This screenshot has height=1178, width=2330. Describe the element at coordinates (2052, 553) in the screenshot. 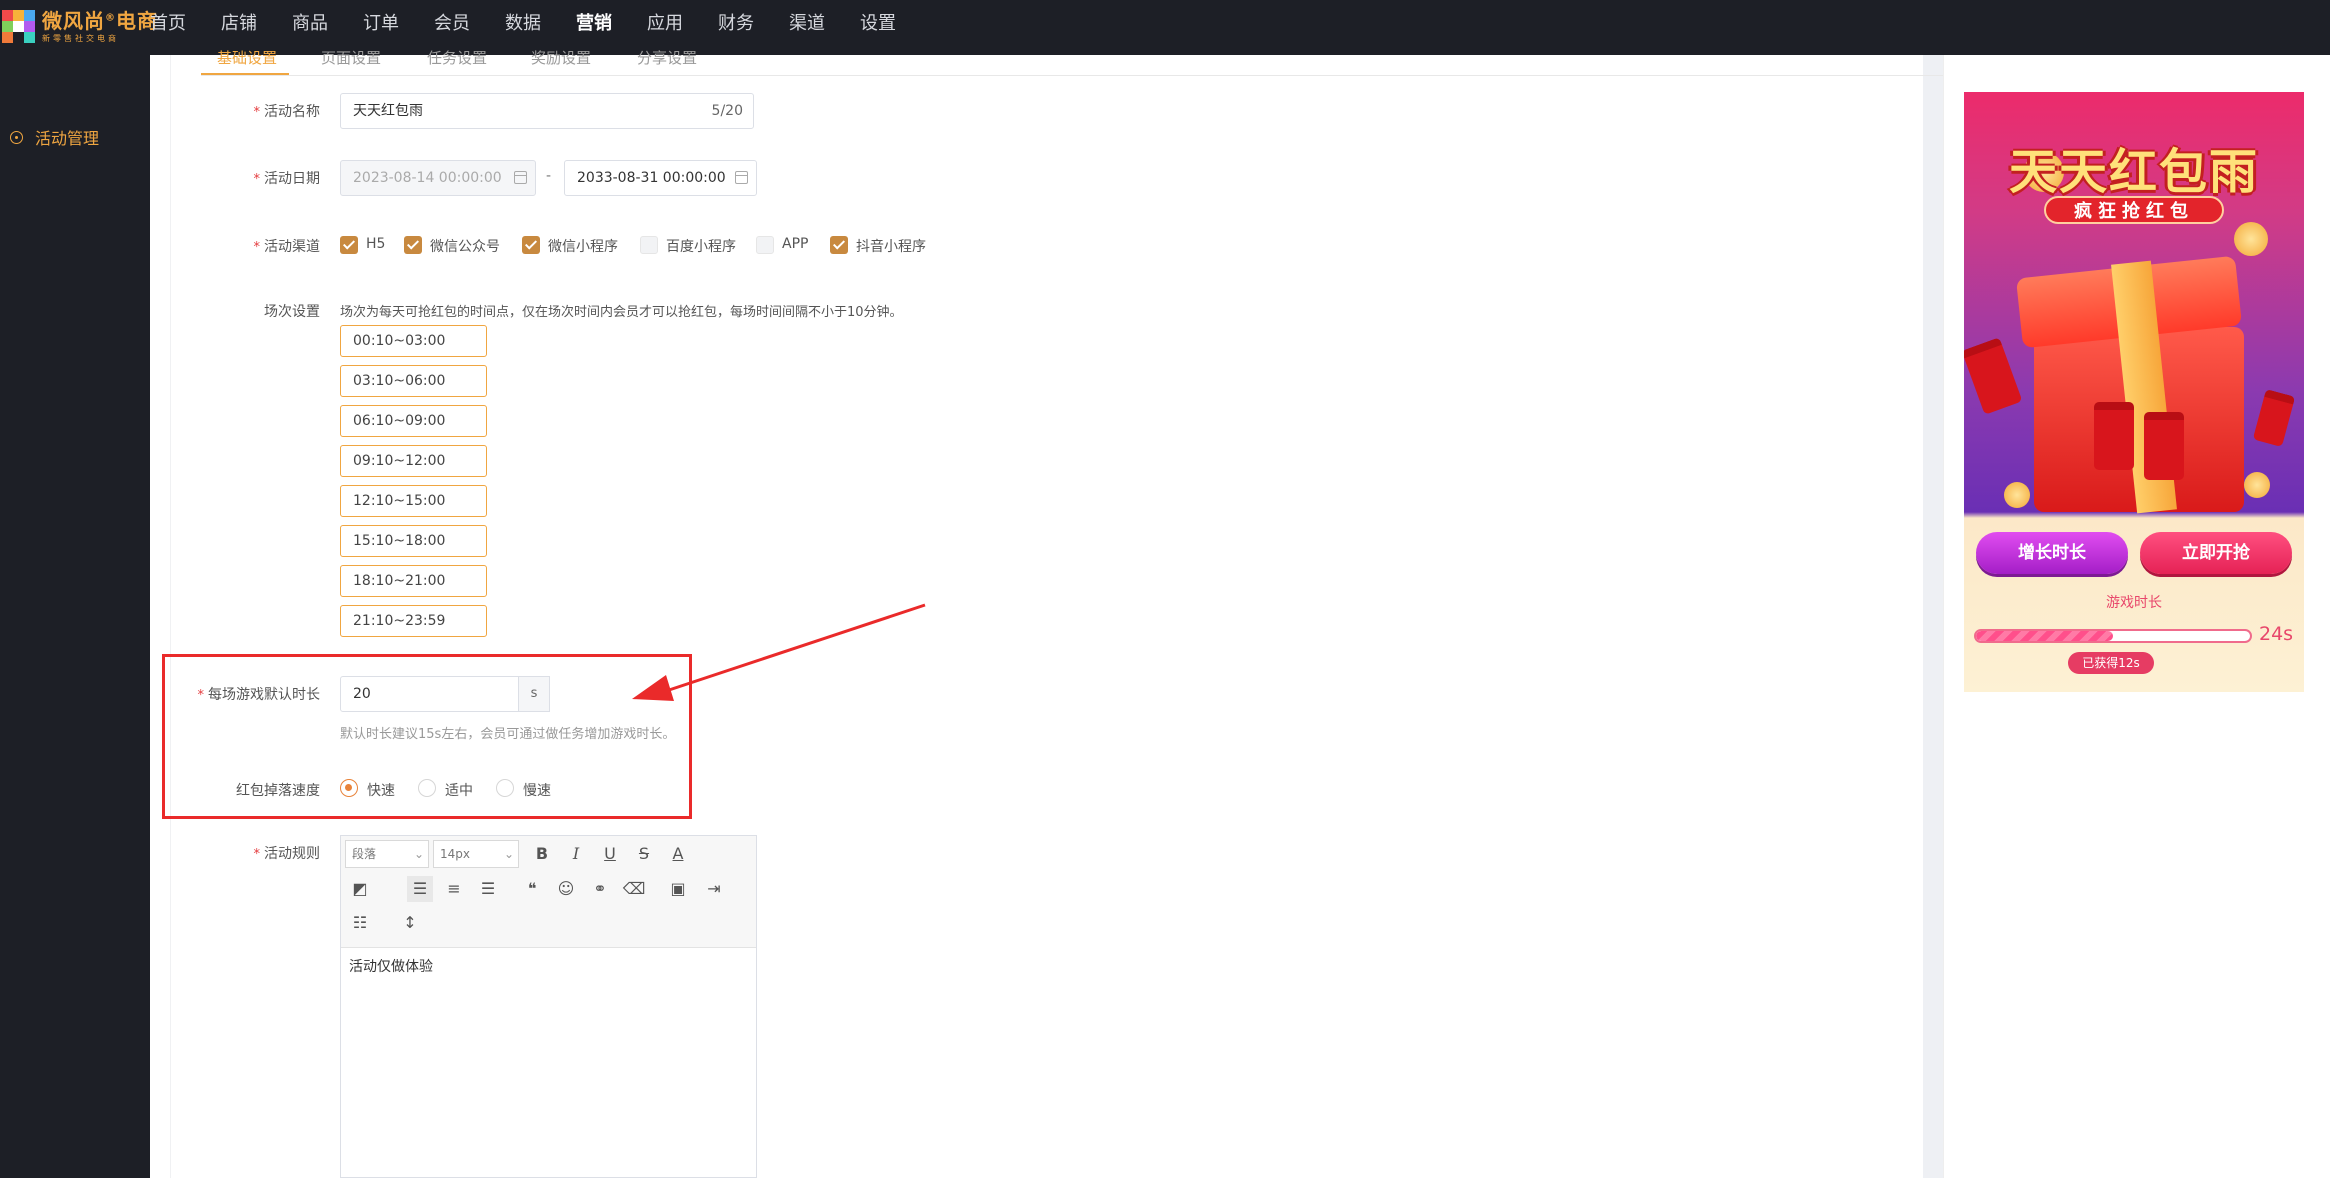

I see `extend-time-button: 增长时长` at that location.